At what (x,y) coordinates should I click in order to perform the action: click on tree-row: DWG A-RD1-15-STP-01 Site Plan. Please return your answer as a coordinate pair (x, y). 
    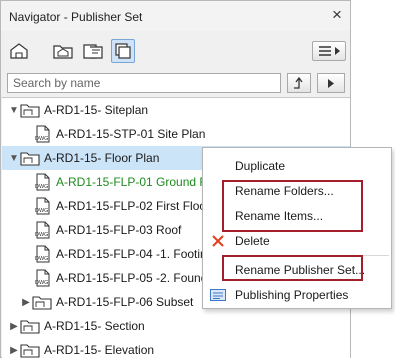
    Looking at the image, I should click on (176, 134).